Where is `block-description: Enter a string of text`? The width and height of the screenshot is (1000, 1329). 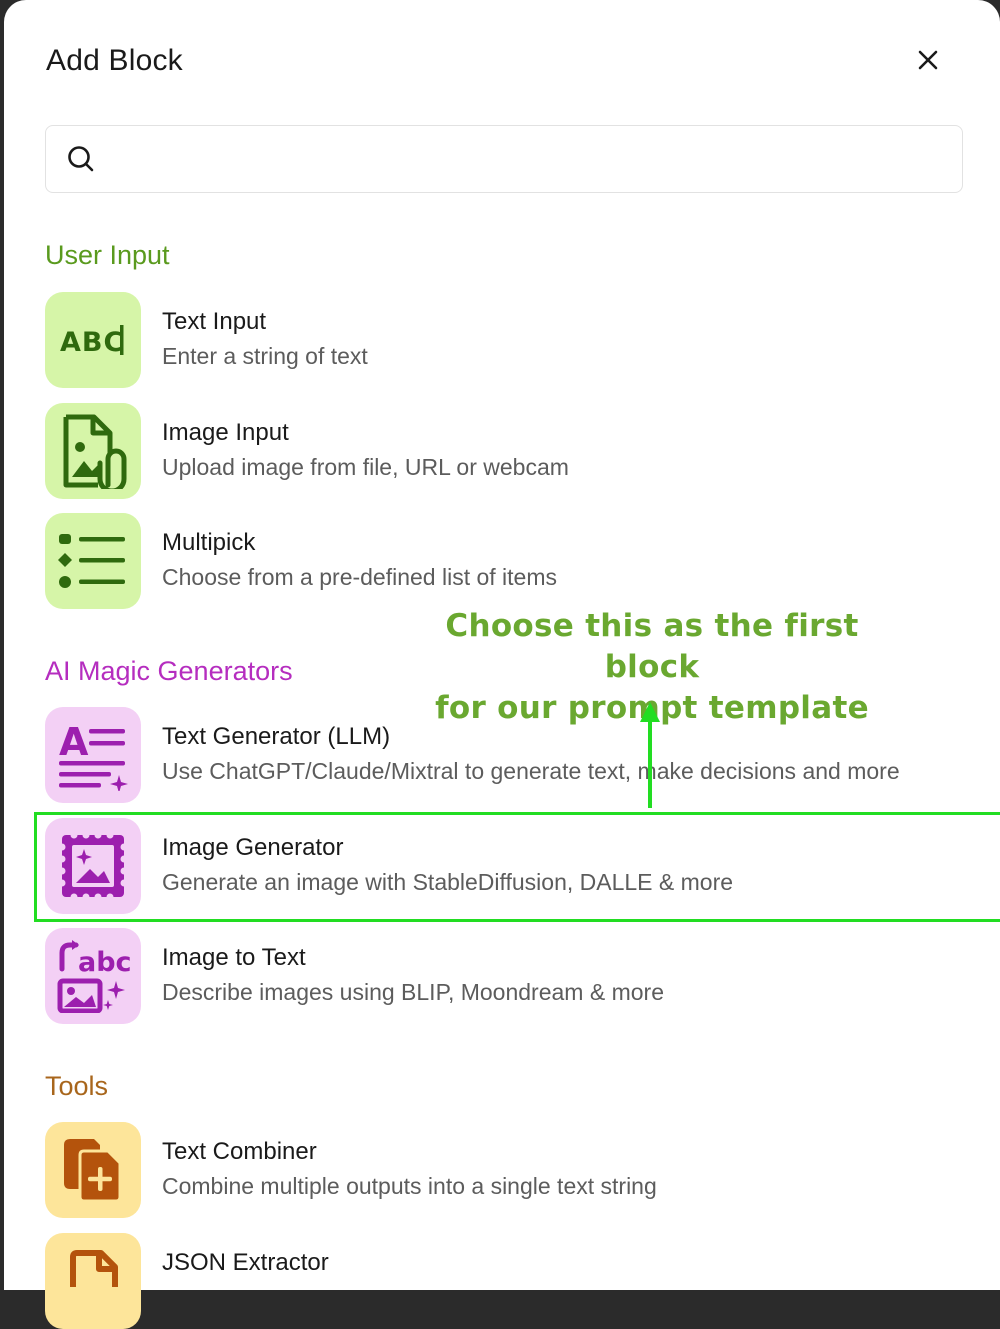
block-description: Enter a string of text is located at coordinates (265, 356).